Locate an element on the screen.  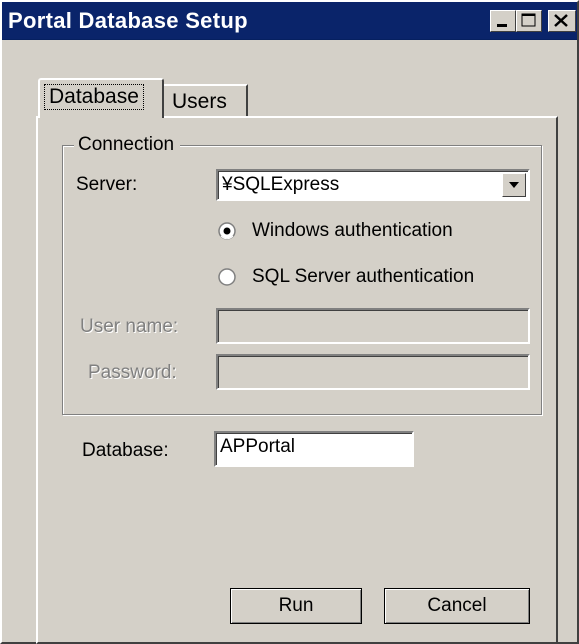
server-dropdown-button is located at coordinates (514, 185).